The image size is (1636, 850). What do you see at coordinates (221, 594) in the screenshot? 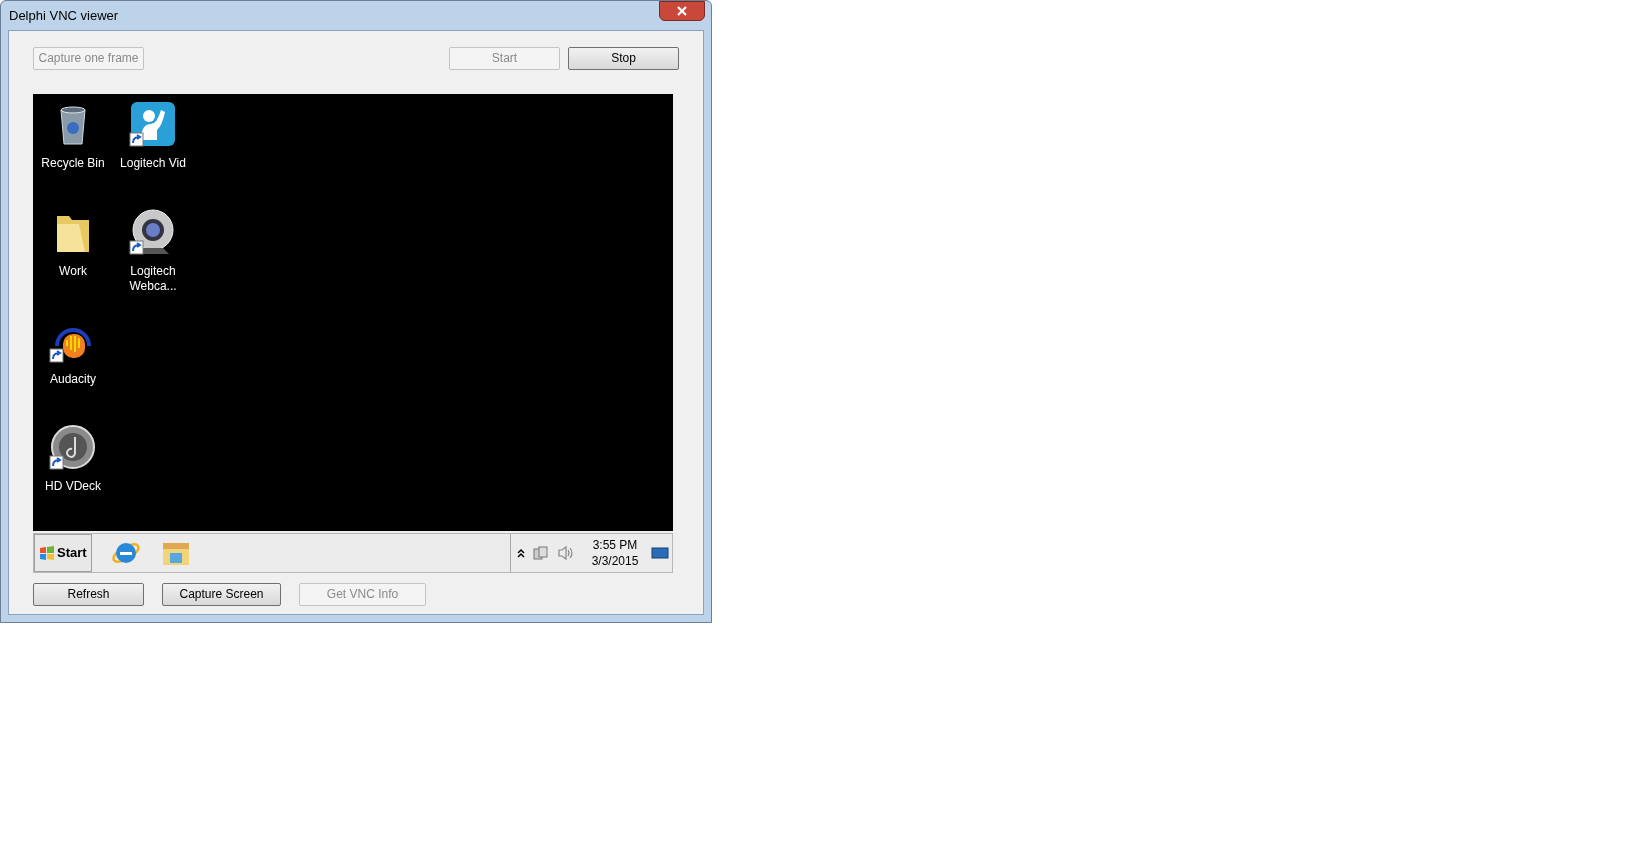
I see `action-button: Capture Screen` at bounding box center [221, 594].